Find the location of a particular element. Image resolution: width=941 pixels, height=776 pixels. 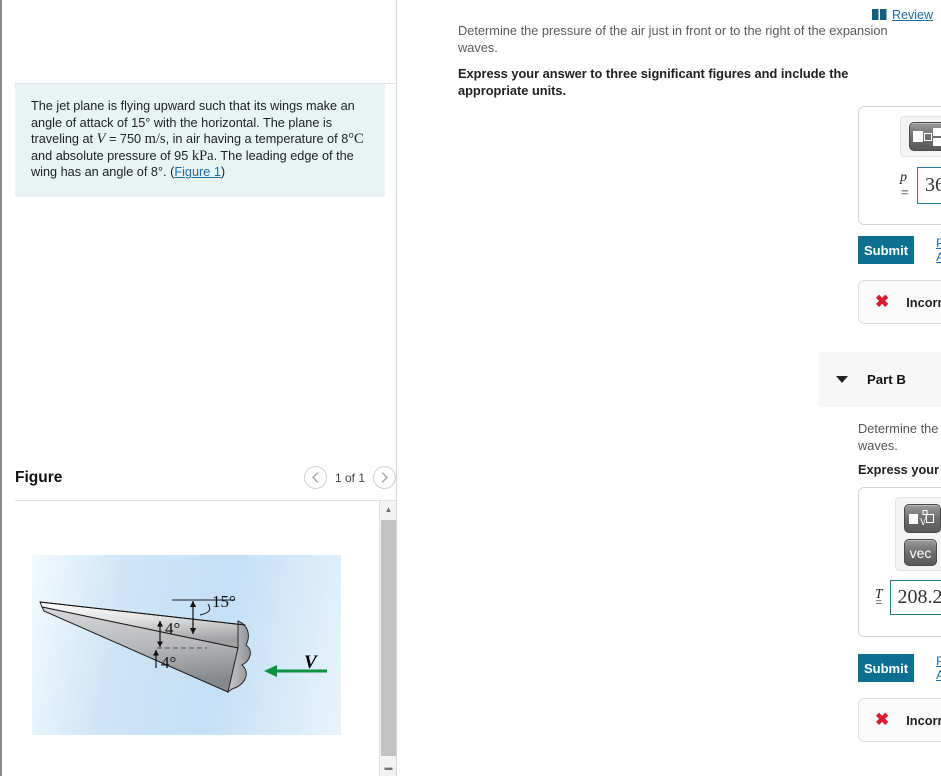

pressure-unit: kPa is located at coordinates (202, 155).